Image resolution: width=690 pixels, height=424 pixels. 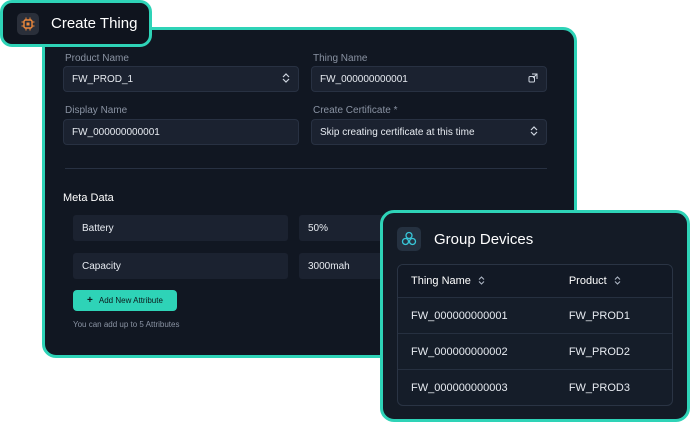 I want to click on meta-value-value: 3000mah, so click(x=329, y=266).